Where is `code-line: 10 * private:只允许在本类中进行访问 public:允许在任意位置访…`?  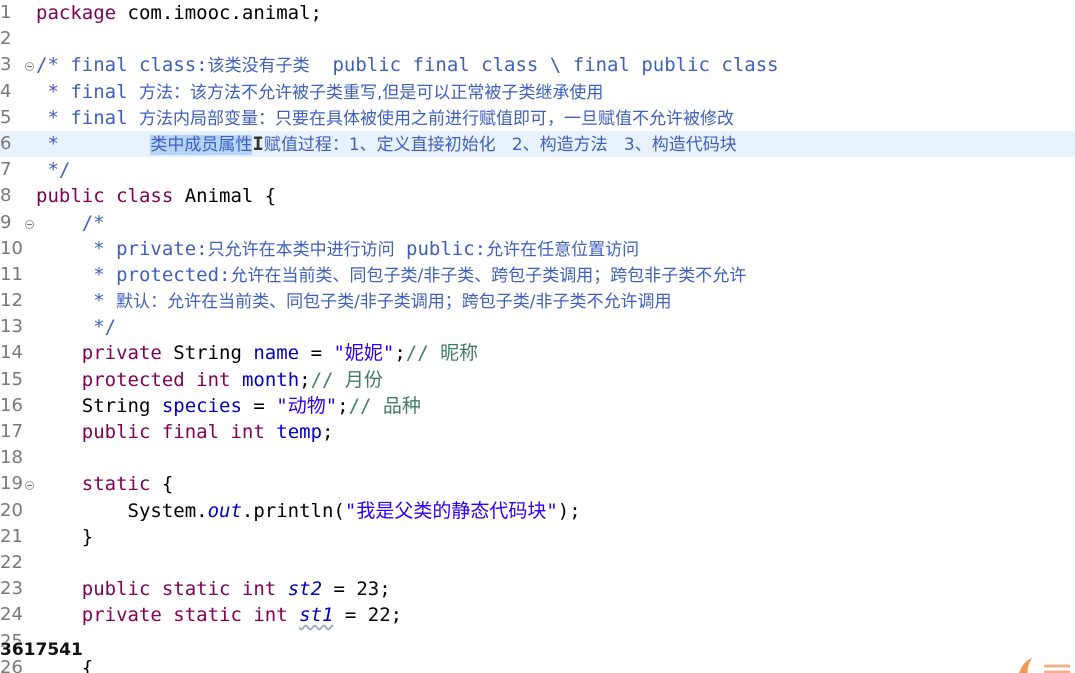
code-line: 10 * private:只允许在本类中进行访问 public:允许在任意位置访… is located at coordinates (537, 249).